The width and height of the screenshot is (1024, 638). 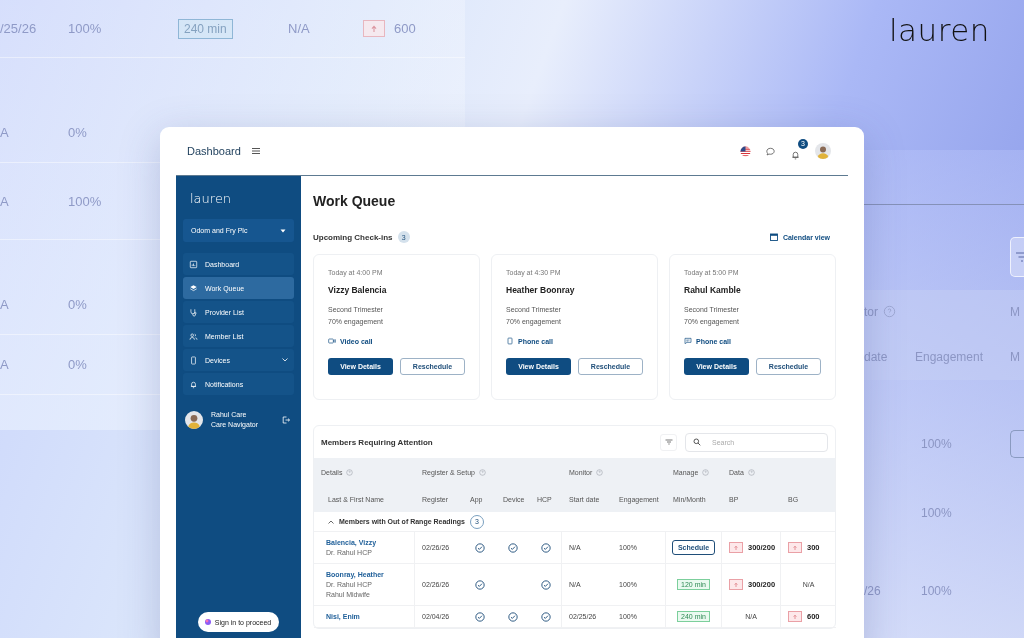 What do you see at coordinates (18, 28) in the screenshot?
I see `table-cell: /25/26` at bounding box center [18, 28].